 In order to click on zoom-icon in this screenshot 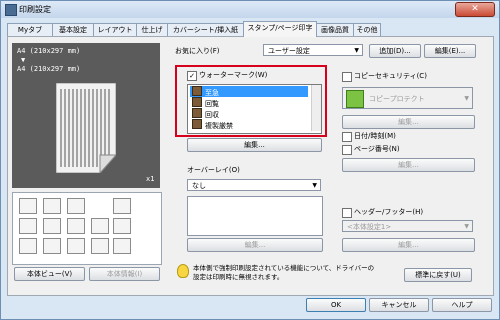, I will do `click(76, 226)`.